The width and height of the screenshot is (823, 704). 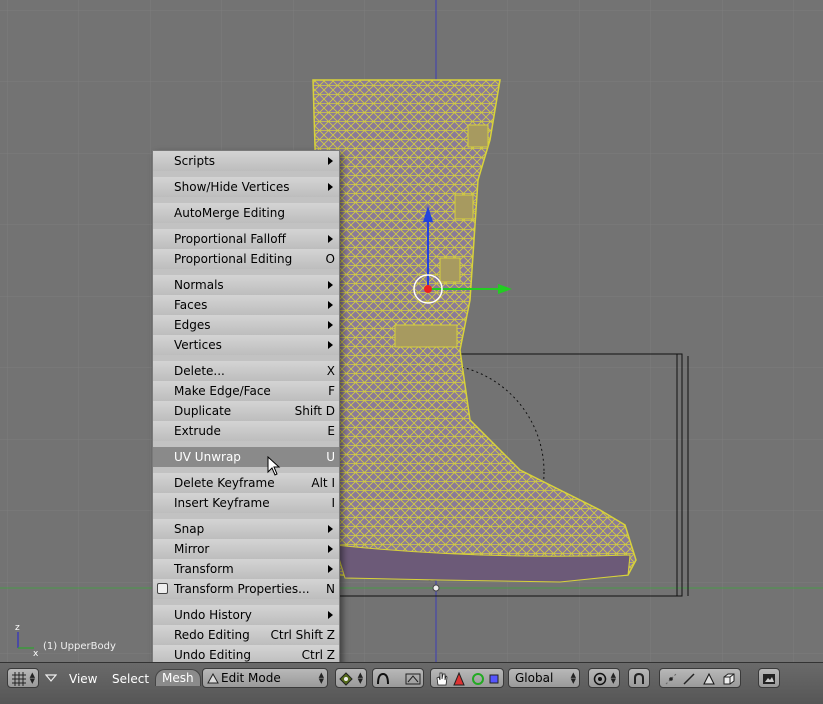 I want to click on menu-item: Undo History, so click(x=246, y=615).